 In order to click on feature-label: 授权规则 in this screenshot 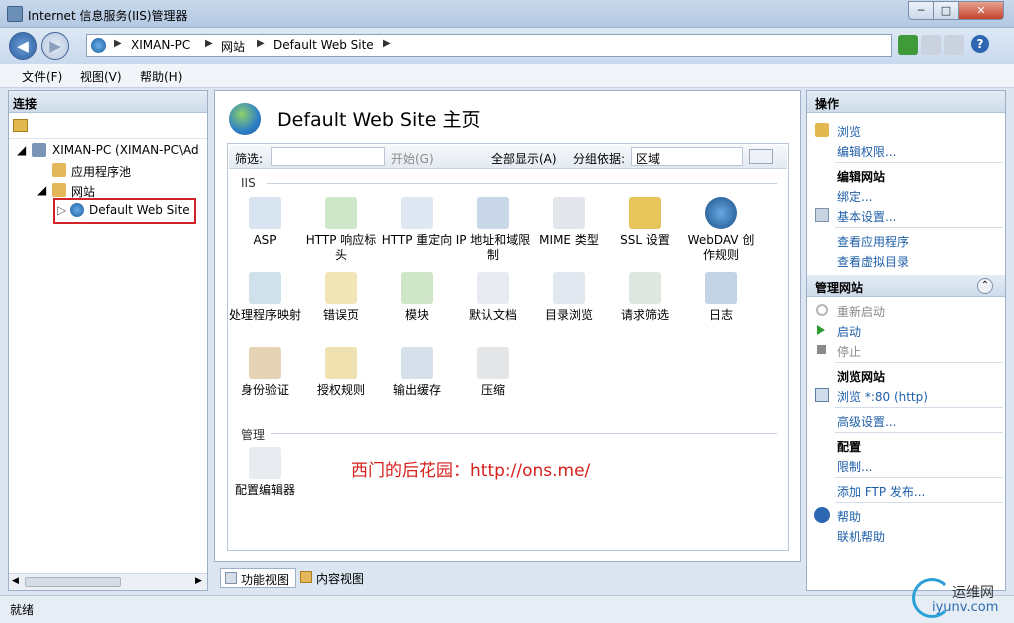, I will do `click(340, 390)`.